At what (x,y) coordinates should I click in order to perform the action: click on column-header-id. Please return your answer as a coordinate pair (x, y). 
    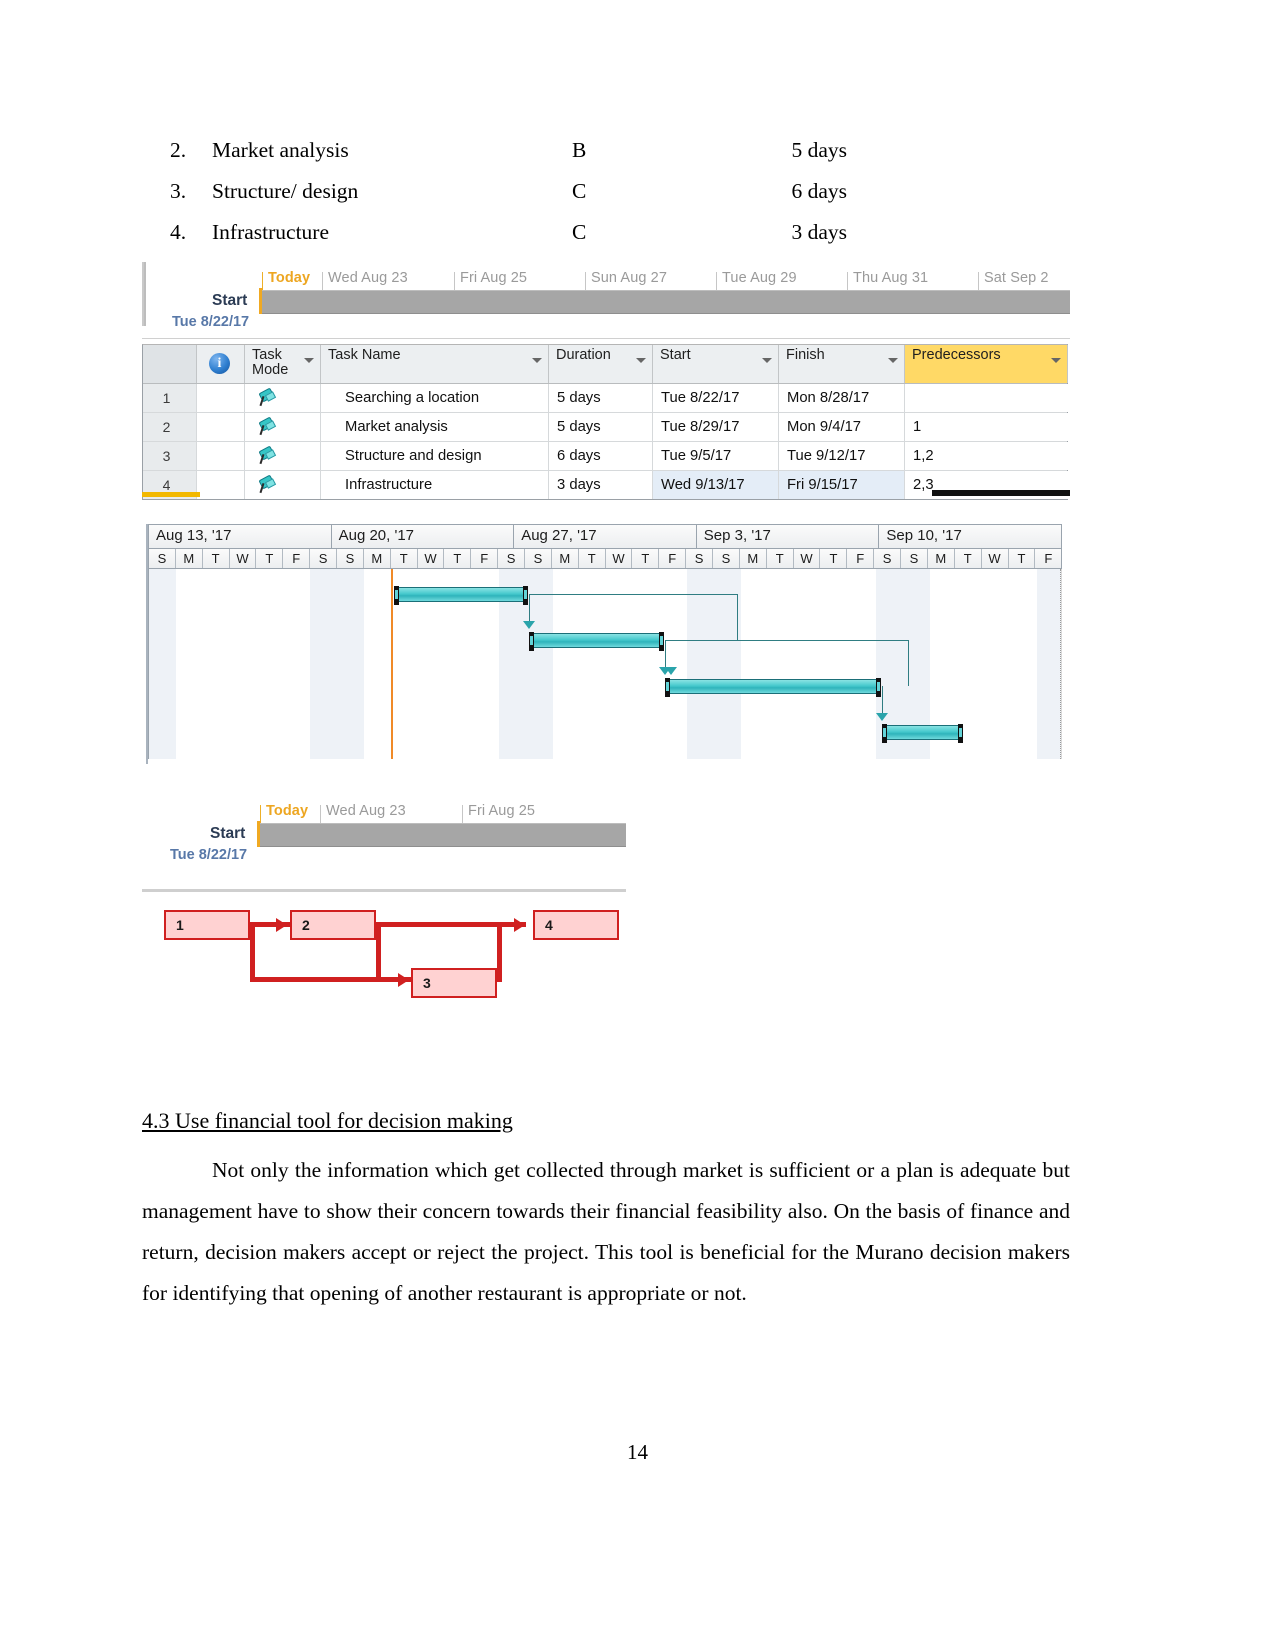
    Looking at the image, I should click on (170, 364).